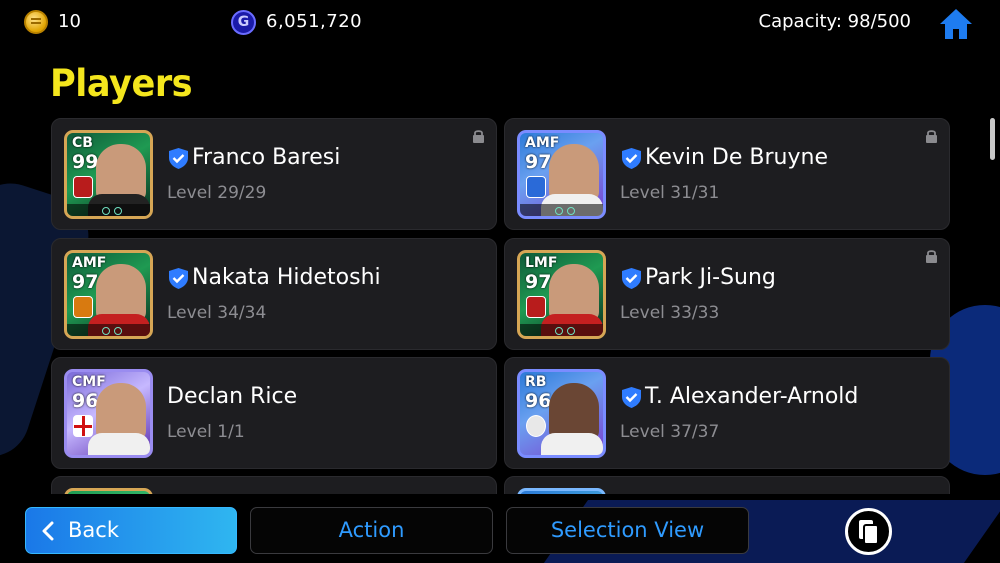 The width and height of the screenshot is (1000, 563). I want to click on gp-icon: G, so click(243, 22).